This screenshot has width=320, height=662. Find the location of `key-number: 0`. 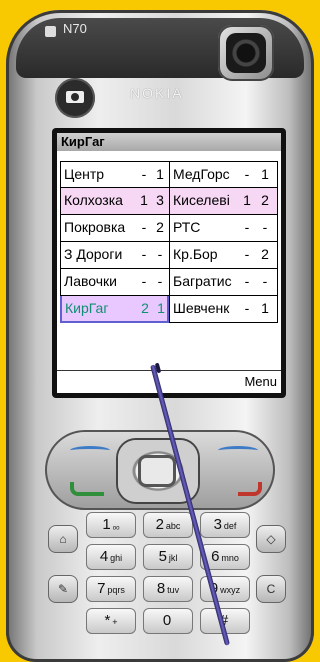

key-number: 0 is located at coordinates (167, 620).